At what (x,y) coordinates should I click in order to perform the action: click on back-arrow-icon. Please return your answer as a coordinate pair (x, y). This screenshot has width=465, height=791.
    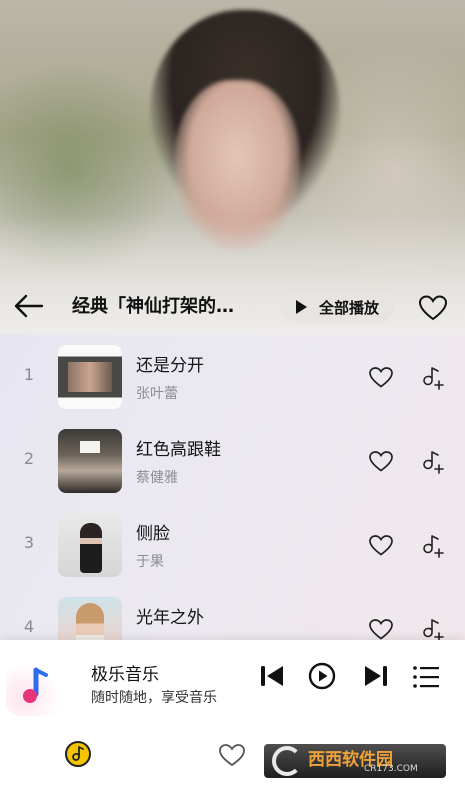
    Looking at the image, I should click on (29, 306).